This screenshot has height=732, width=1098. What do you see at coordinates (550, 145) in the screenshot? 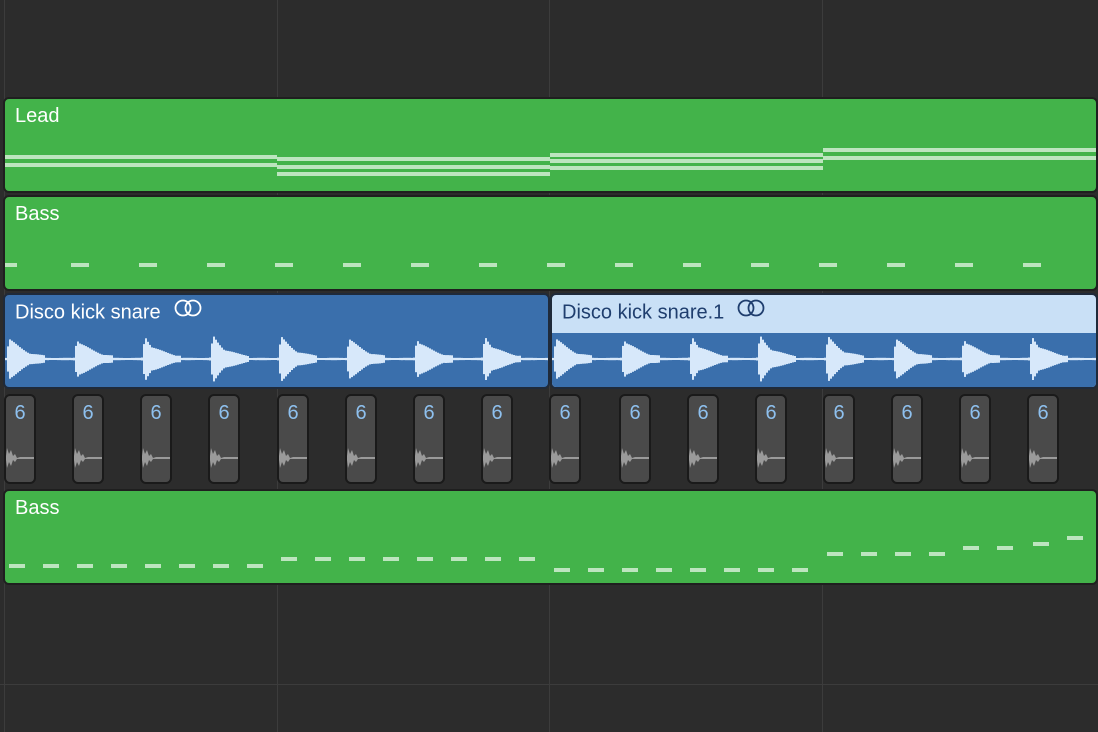
I see `lead-region: Lead` at bounding box center [550, 145].